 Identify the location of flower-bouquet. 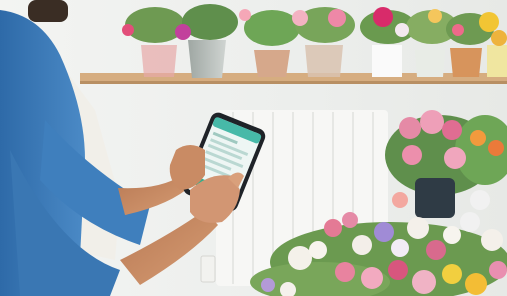
(446, 164).